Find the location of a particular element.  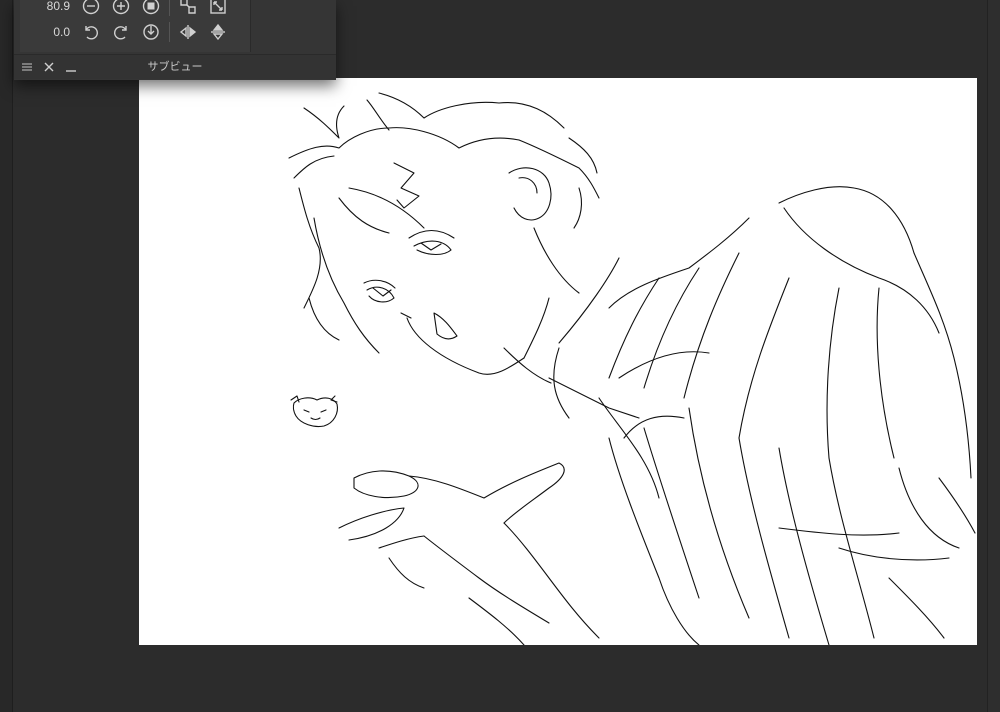

zoom-value: 80.9 is located at coordinates (48, 6).